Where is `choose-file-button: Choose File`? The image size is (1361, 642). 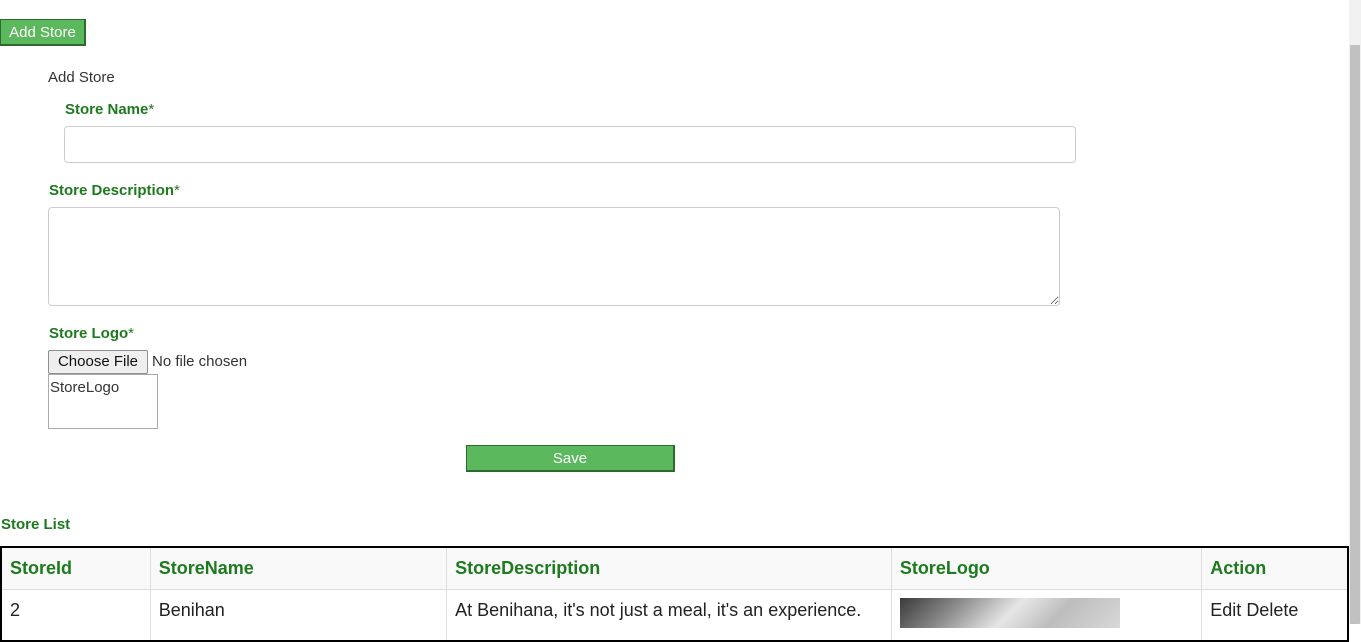
choose-file-button: Choose File is located at coordinates (98, 362).